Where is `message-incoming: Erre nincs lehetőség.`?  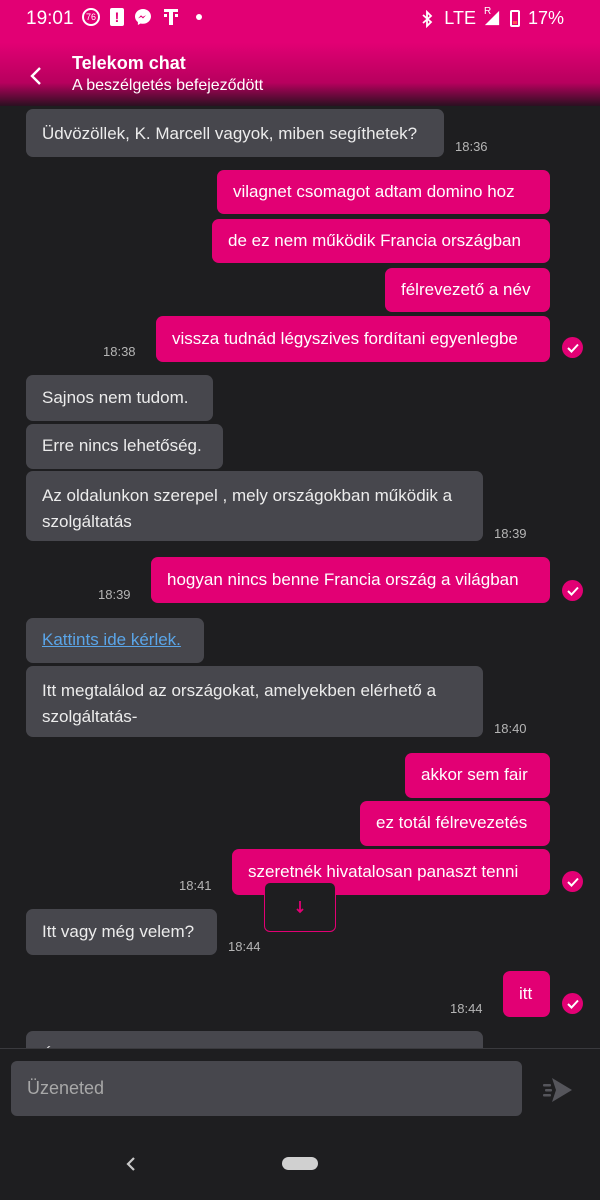
message-incoming: Erre nincs lehetőség. is located at coordinates (124, 446).